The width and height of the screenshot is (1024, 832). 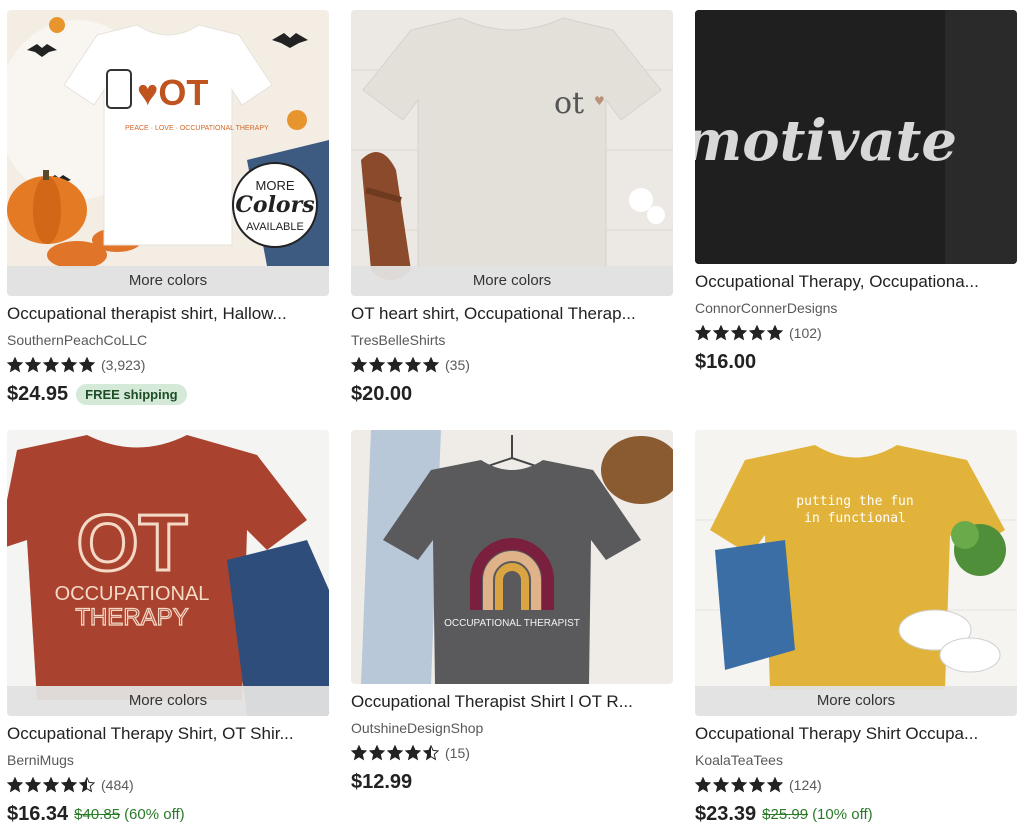 What do you see at coordinates (117, 785) in the screenshot?
I see `review-count: (484)` at bounding box center [117, 785].